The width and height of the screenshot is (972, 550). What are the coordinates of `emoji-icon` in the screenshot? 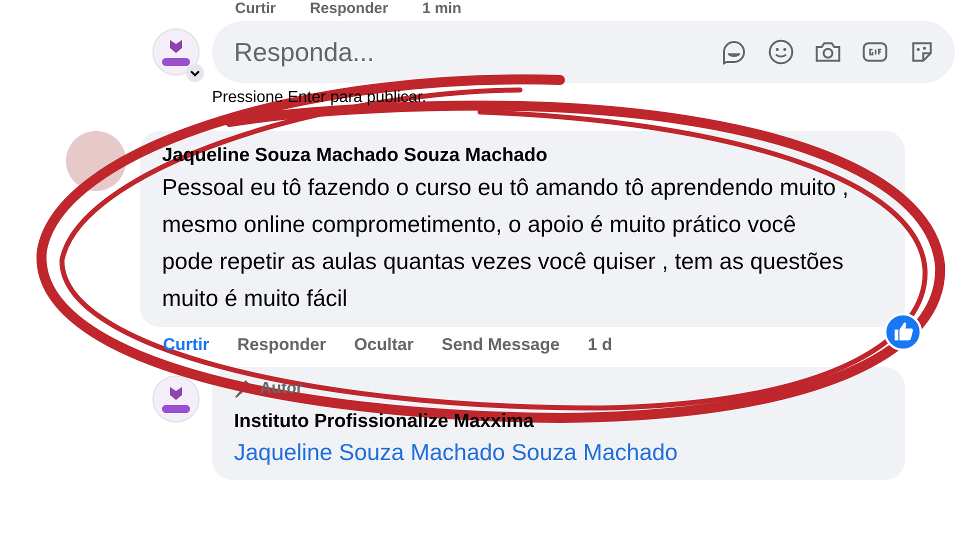 It's located at (781, 52).